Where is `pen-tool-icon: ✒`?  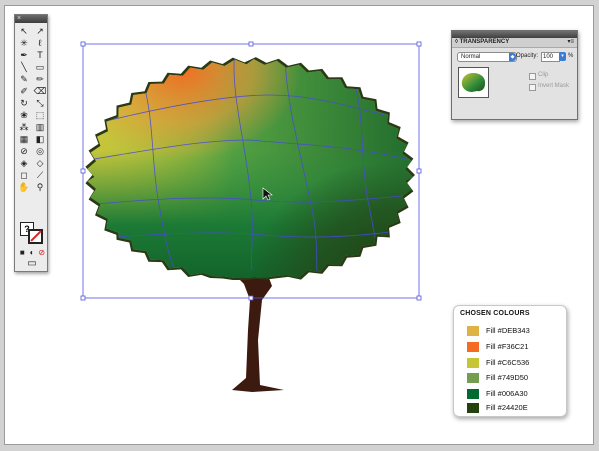 pen-tool-icon: ✒ is located at coordinates (24, 55).